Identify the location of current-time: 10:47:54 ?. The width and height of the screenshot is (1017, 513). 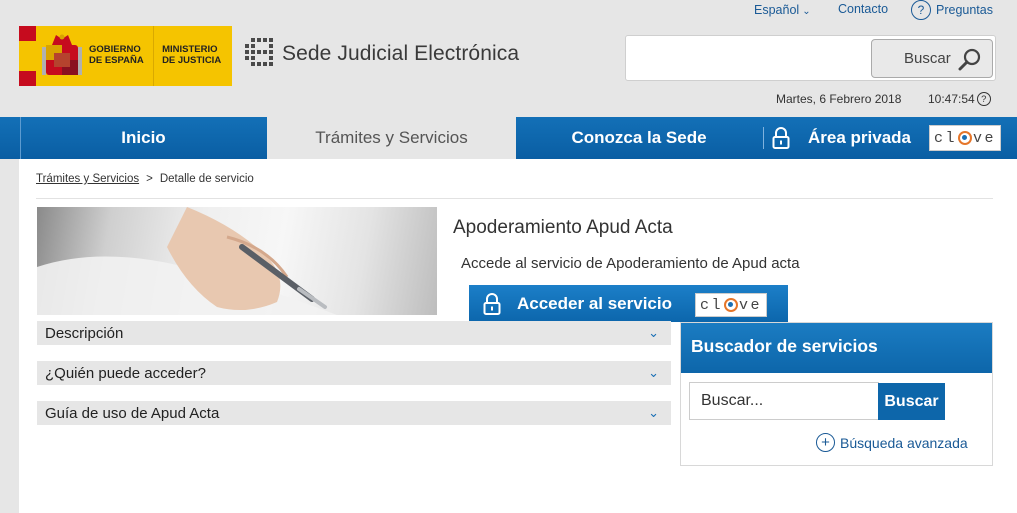
(959, 99).